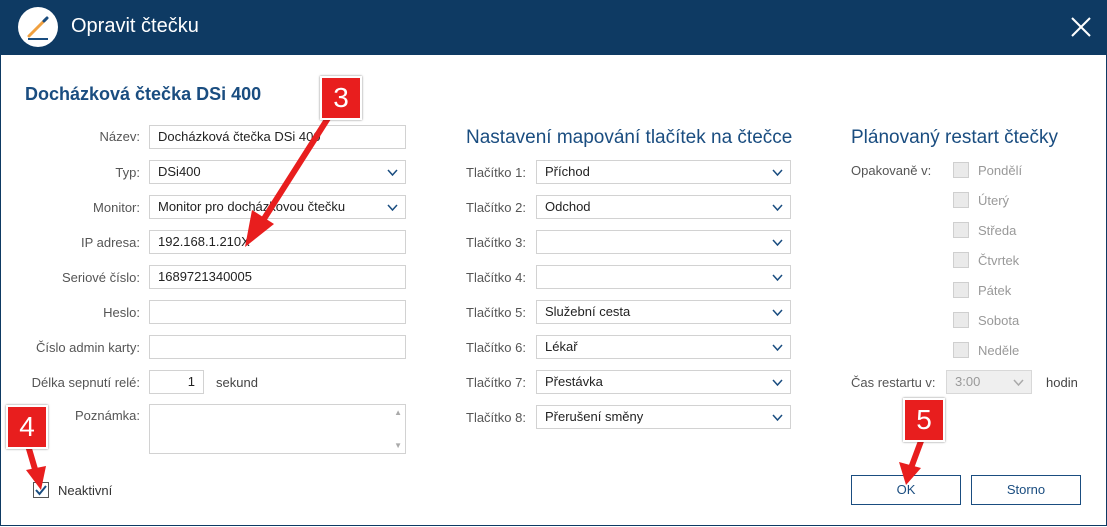 This screenshot has height=527, width=1107. Describe the element at coordinates (27, 427) in the screenshot. I see `annotation-badge-4: 4` at that location.